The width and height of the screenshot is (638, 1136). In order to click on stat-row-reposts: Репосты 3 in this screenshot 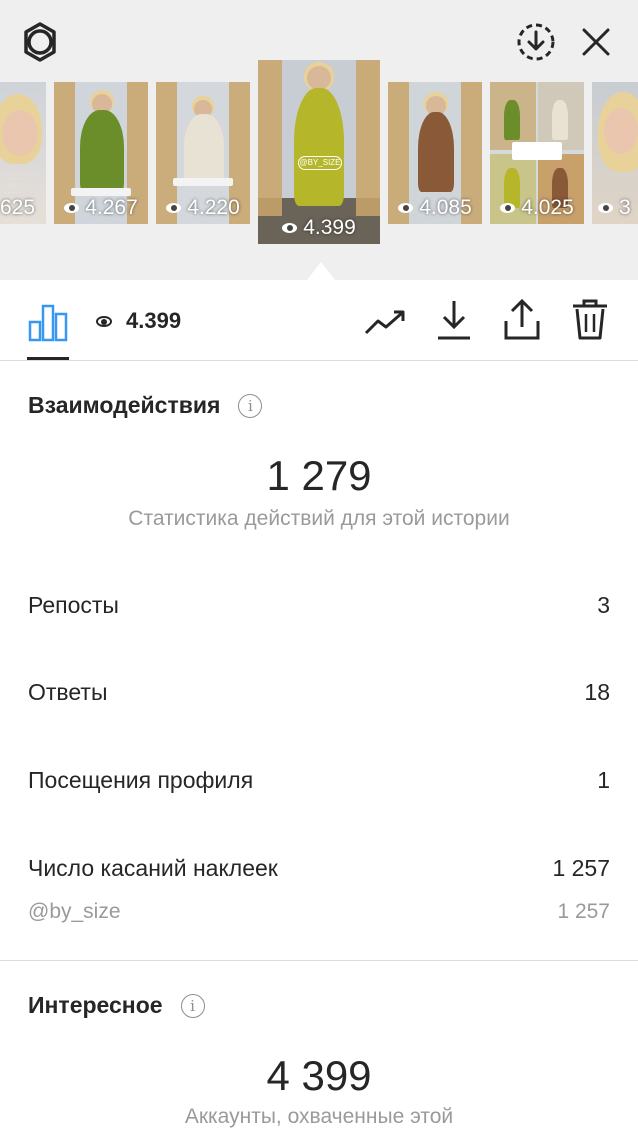, I will do `click(319, 605)`.